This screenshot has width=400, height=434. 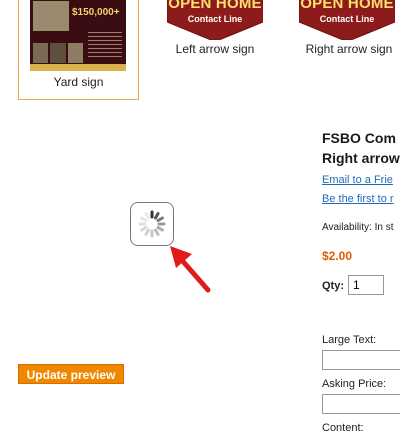 I want to click on large-text-input, so click(x=361, y=360).